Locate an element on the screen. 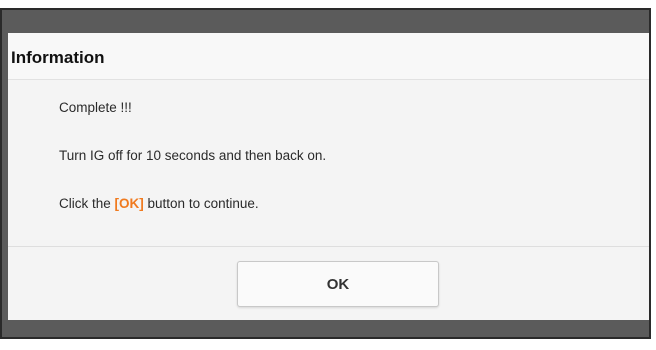  message-continue: Click the [OK] button to continue. is located at coordinates (159, 203).